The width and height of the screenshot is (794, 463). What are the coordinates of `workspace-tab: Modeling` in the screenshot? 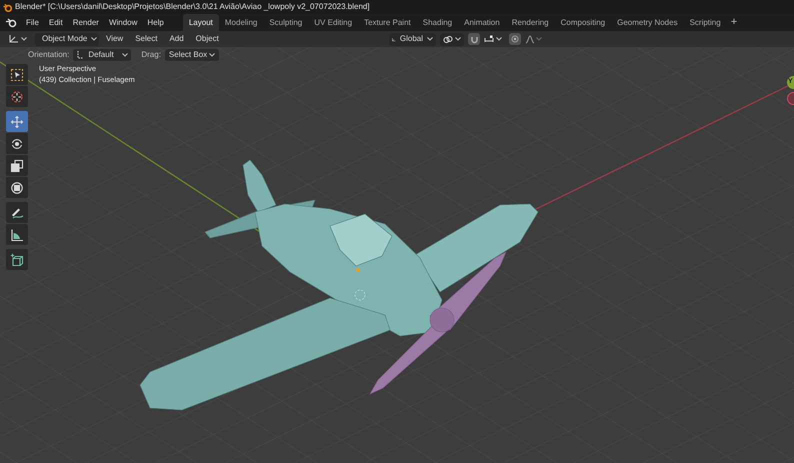 It's located at (241, 22).